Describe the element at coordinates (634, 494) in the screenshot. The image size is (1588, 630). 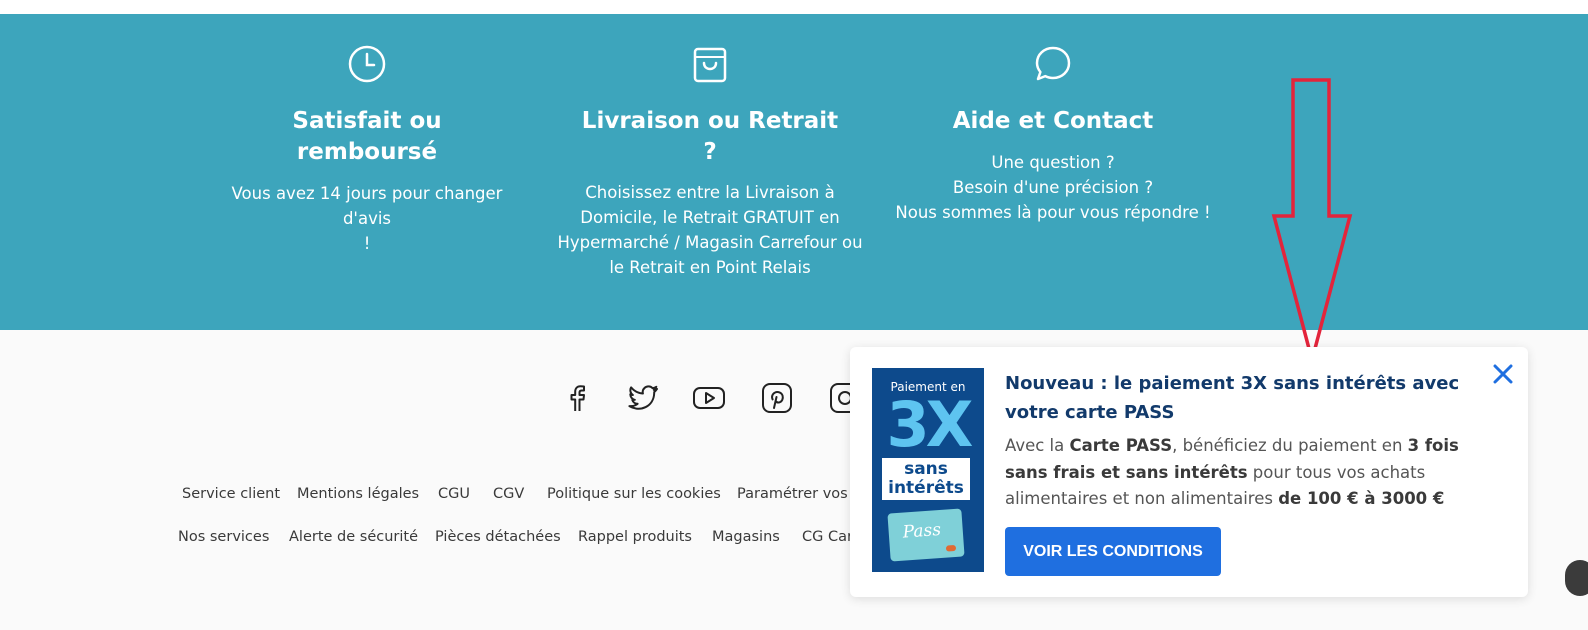
I see `footer-link: Politique sur les cookies` at that location.